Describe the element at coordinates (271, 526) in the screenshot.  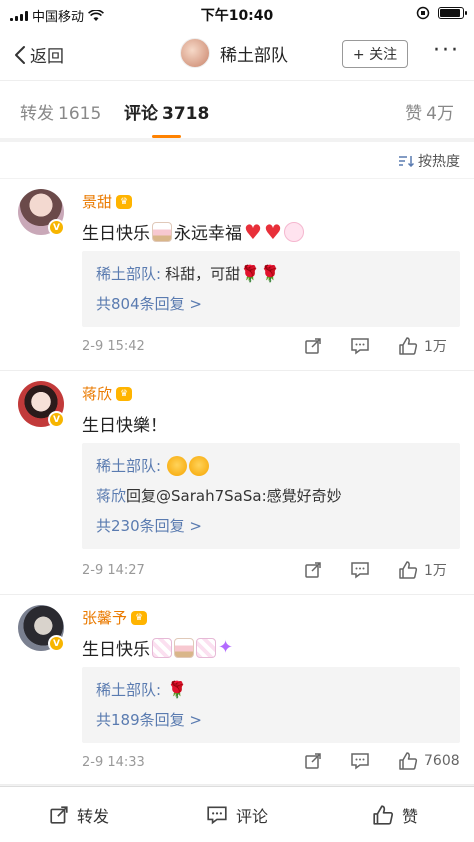
I see `view-replies-link: 共230条回复 >` at that location.